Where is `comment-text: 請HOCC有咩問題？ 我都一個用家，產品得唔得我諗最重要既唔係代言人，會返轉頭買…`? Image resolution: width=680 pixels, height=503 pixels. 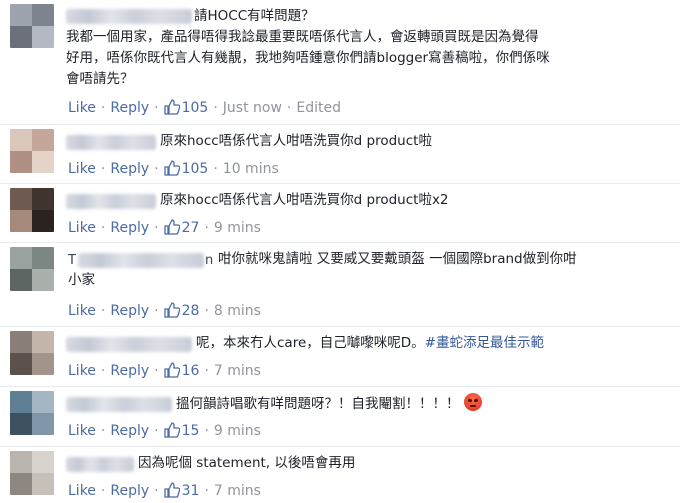
comment-text: 請HOCC有咩問題？ 我都一個用家，產品得唔得我諗最重要既唔係代言人，會返轉頭買… is located at coordinates (308, 47).